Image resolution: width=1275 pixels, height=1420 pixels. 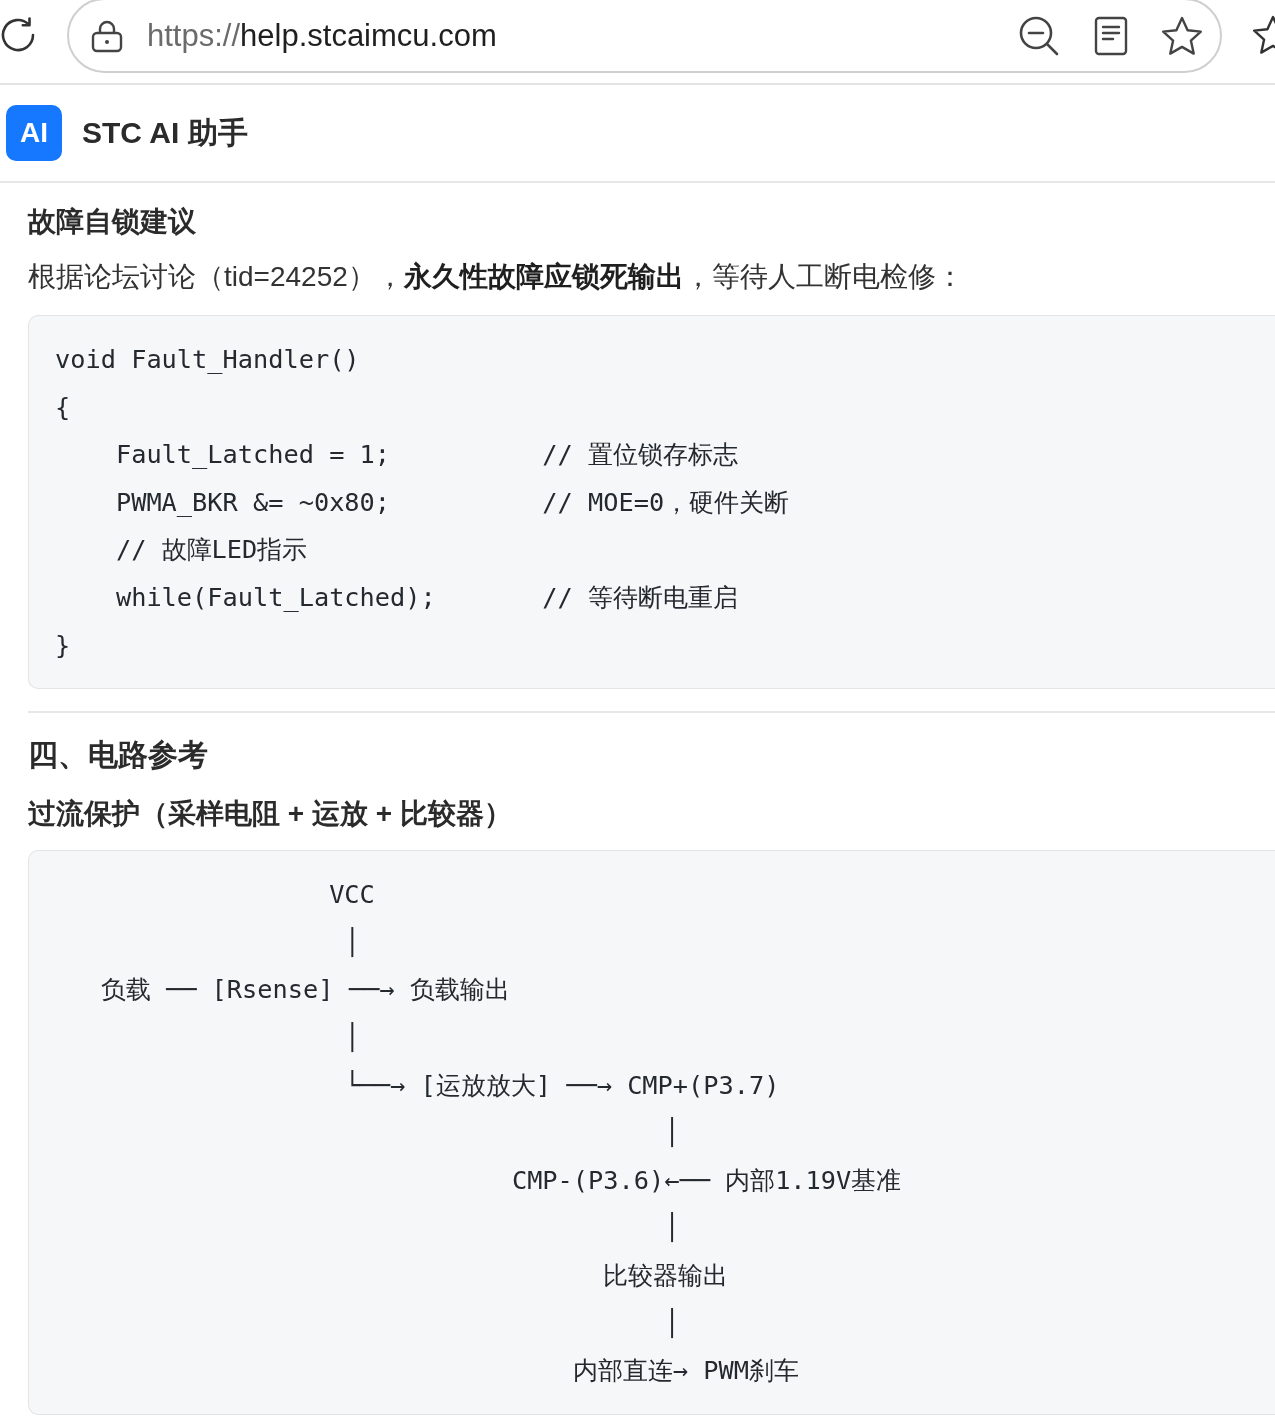 I want to click on code-line: 负载 ── [Rsense] ──→ 负载输出, so click(x=305, y=990).